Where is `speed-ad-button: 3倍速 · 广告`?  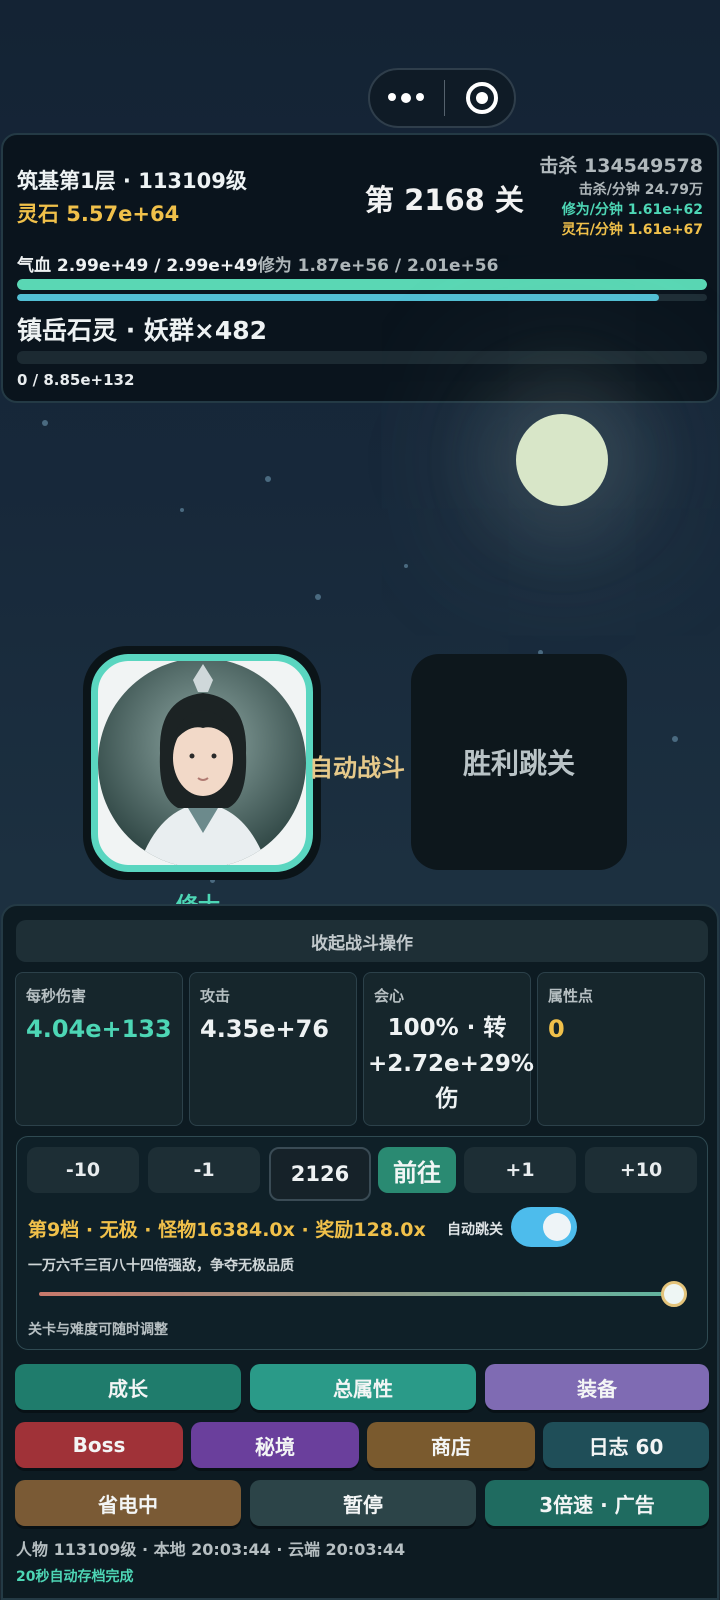
speed-ad-button: 3倍速 · 广告 is located at coordinates (597, 1503).